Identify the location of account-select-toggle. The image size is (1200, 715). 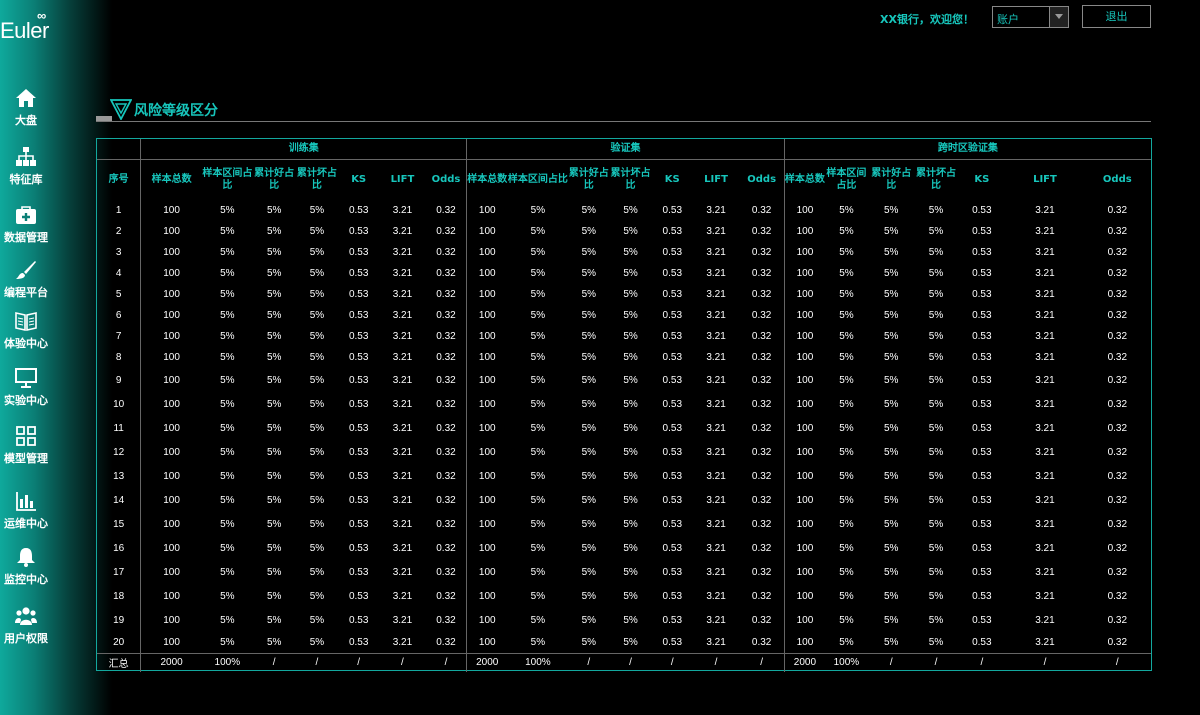
(1058, 17).